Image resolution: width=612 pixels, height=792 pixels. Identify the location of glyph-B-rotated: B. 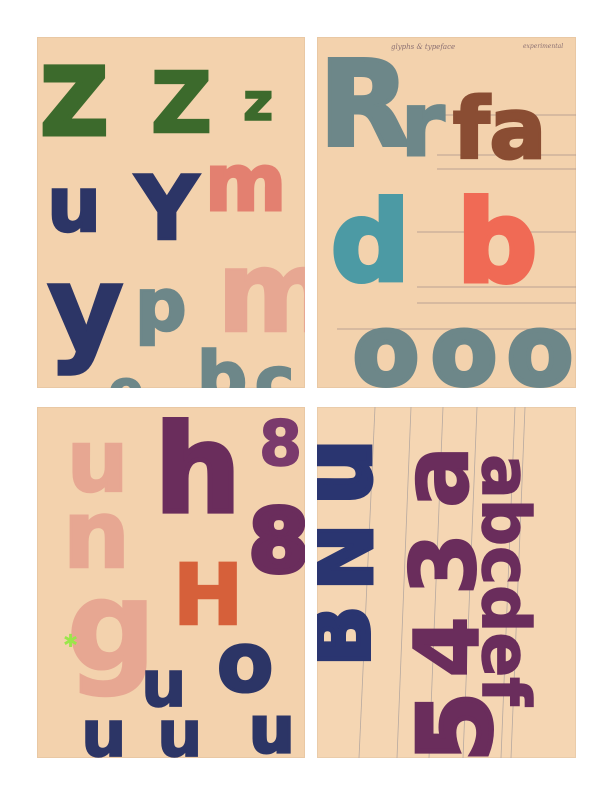
(353, 636).